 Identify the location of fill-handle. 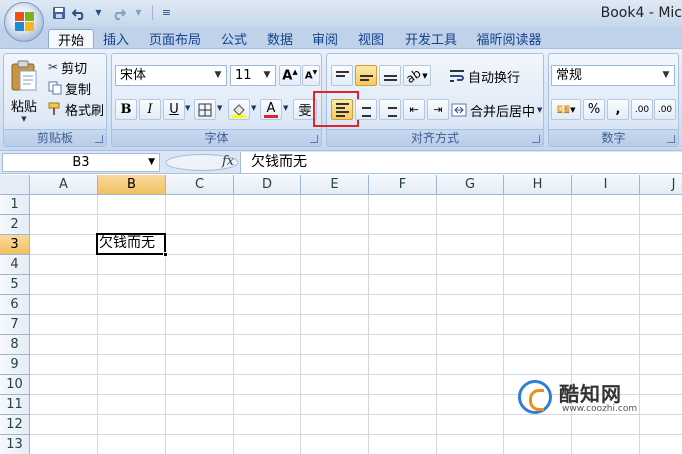
(165, 254).